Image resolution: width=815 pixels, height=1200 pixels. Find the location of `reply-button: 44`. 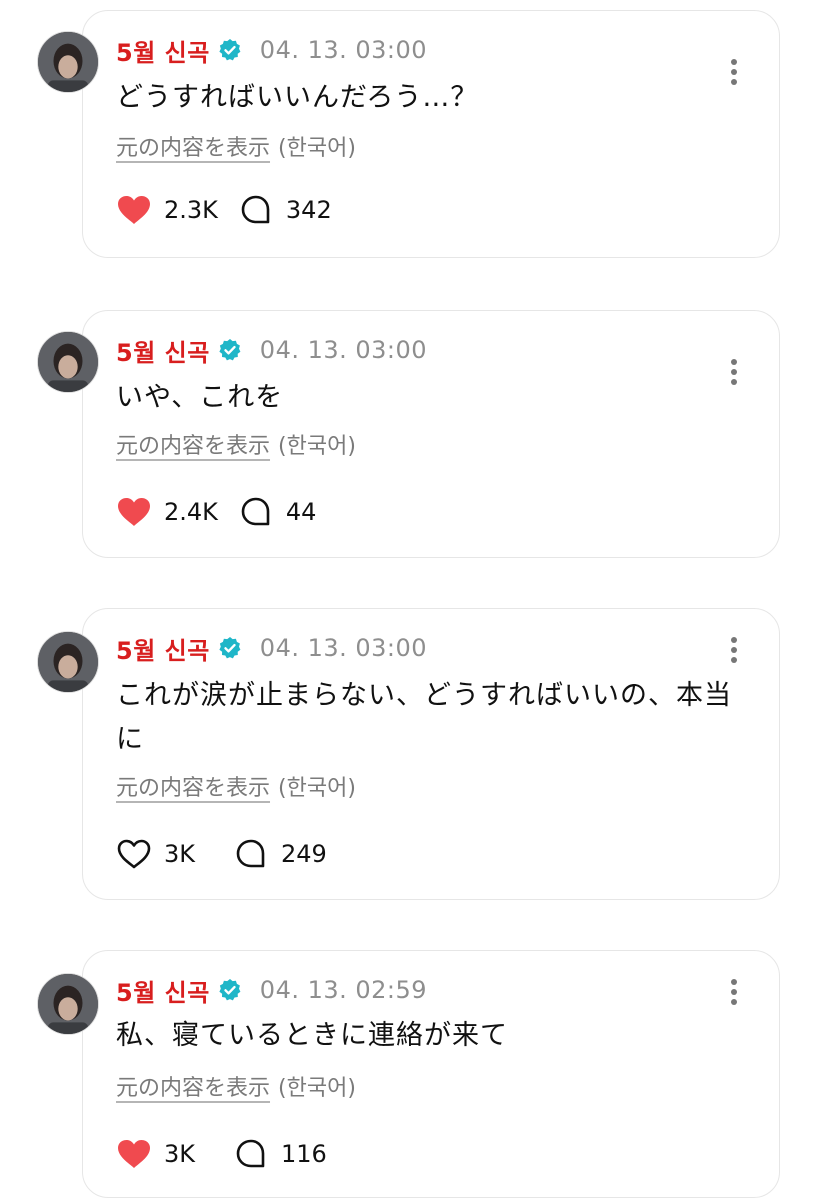

reply-button: 44 is located at coordinates (278, 512).